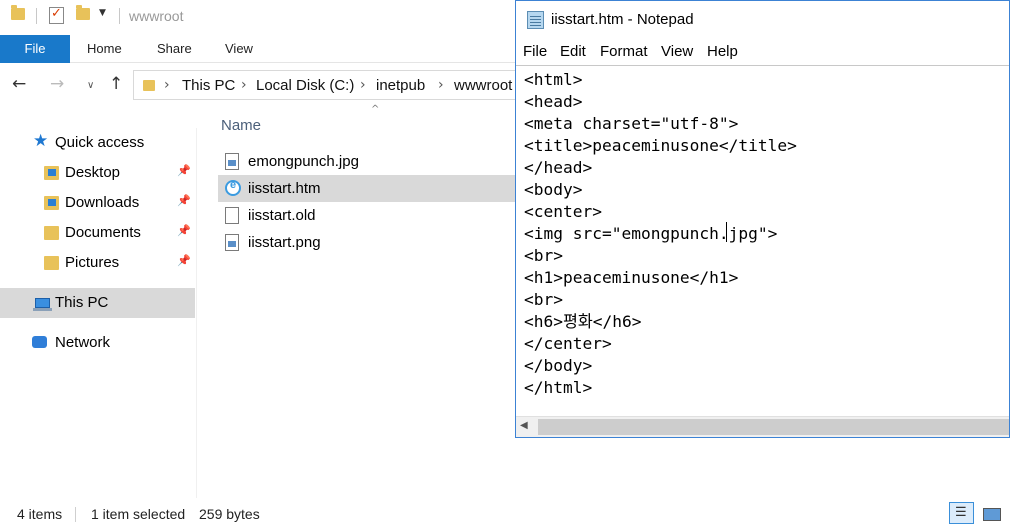  What do you see at coordinates (239, 49) in the screenshot?
I see `tab-view: View` at bounding box center [239, 49].